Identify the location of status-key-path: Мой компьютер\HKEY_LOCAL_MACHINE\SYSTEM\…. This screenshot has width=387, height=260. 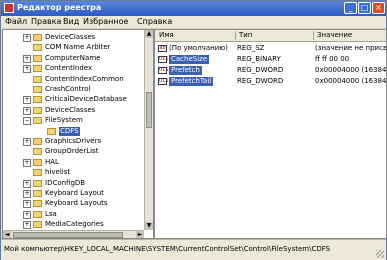
(167, 249).